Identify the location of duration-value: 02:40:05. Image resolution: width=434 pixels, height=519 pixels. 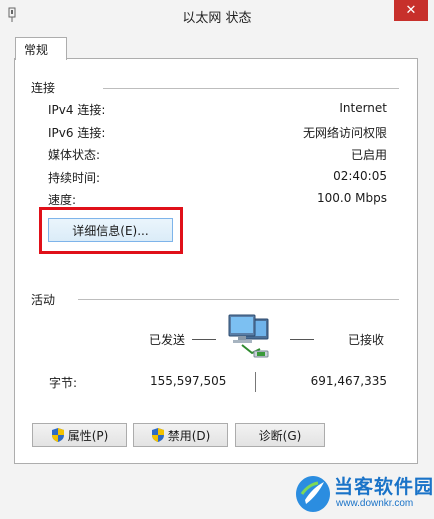
(360, 176).